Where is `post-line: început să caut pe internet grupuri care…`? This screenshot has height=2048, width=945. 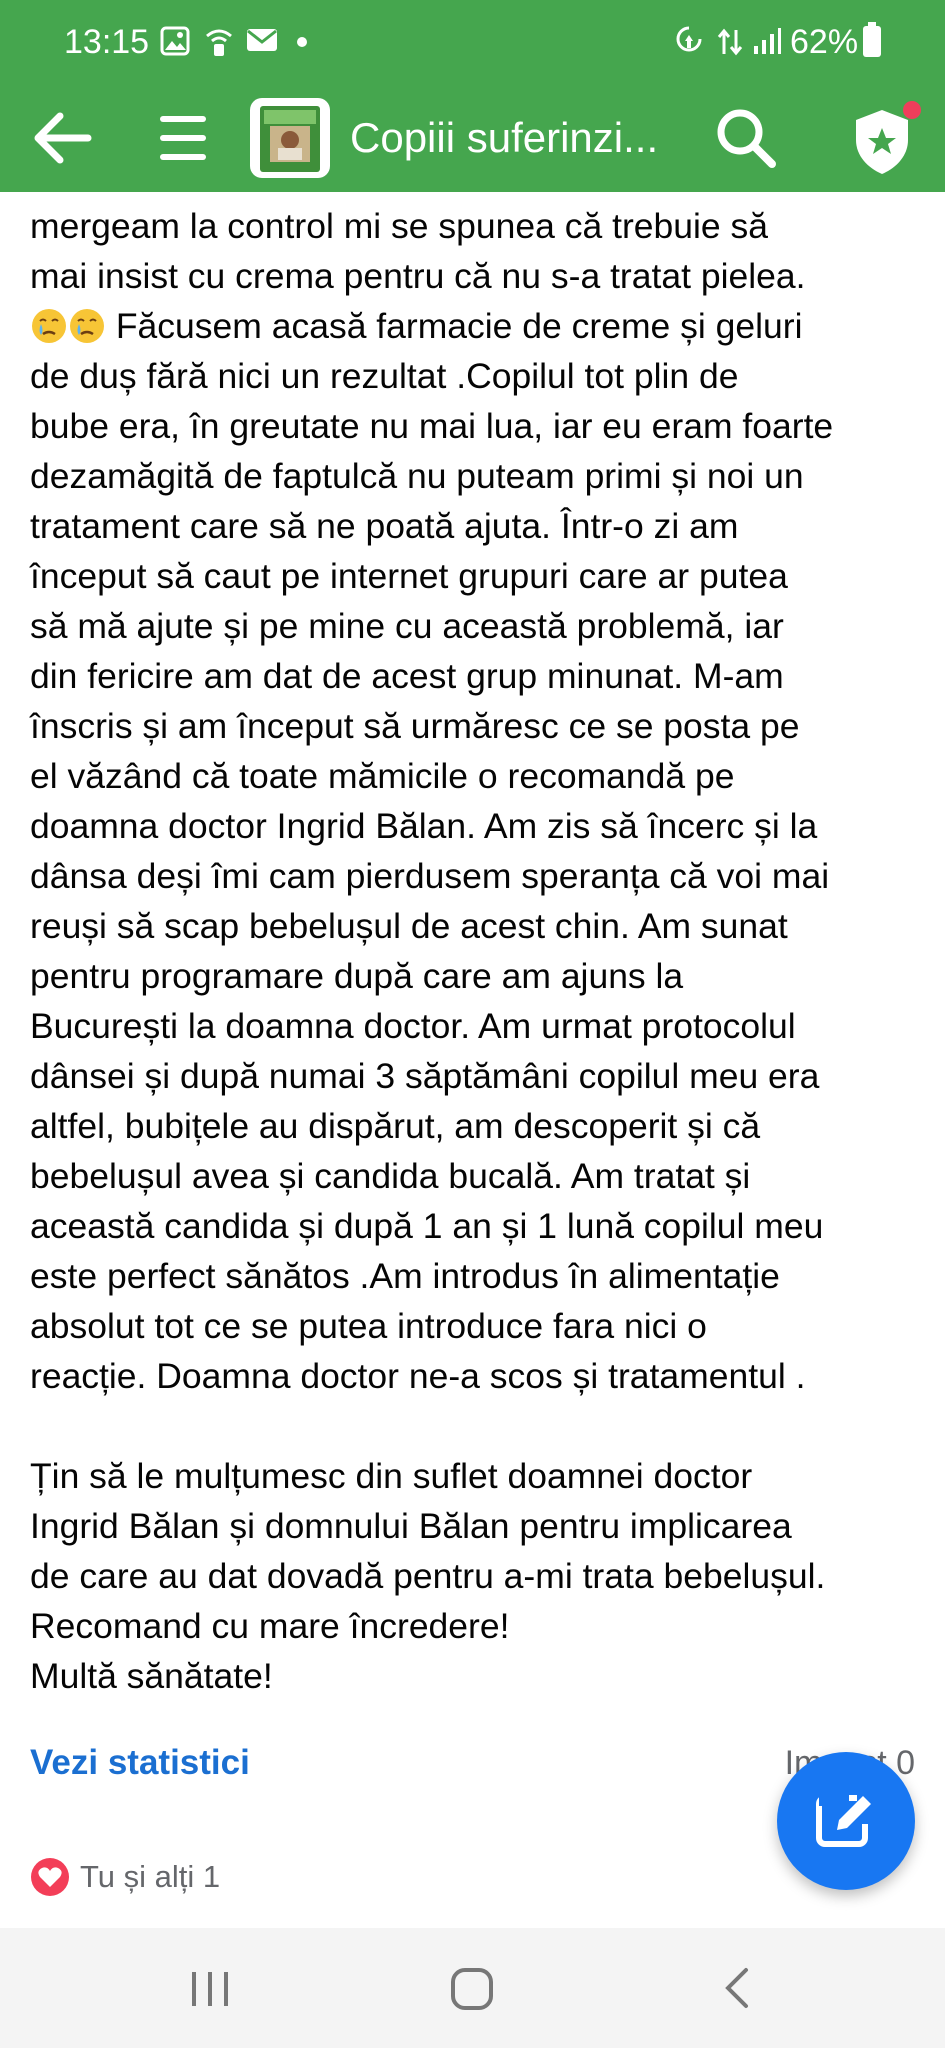
post-line: început să caut pe internet grupuri care… is located at coordinates (409, 576).